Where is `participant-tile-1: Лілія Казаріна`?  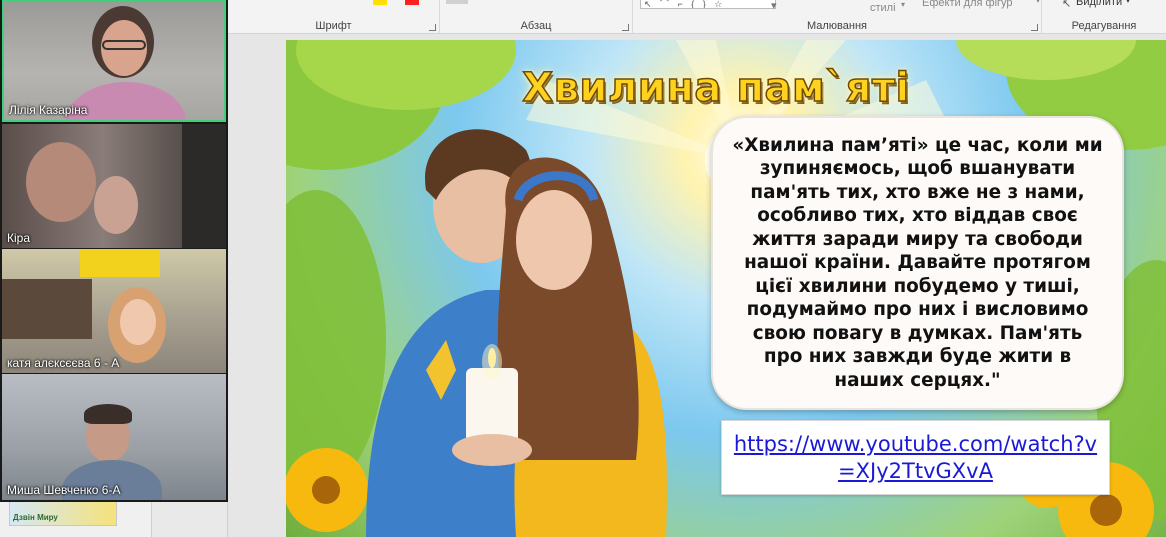 participant-tile-1: Лілія Казаріна is located at coordinates (114, 61).